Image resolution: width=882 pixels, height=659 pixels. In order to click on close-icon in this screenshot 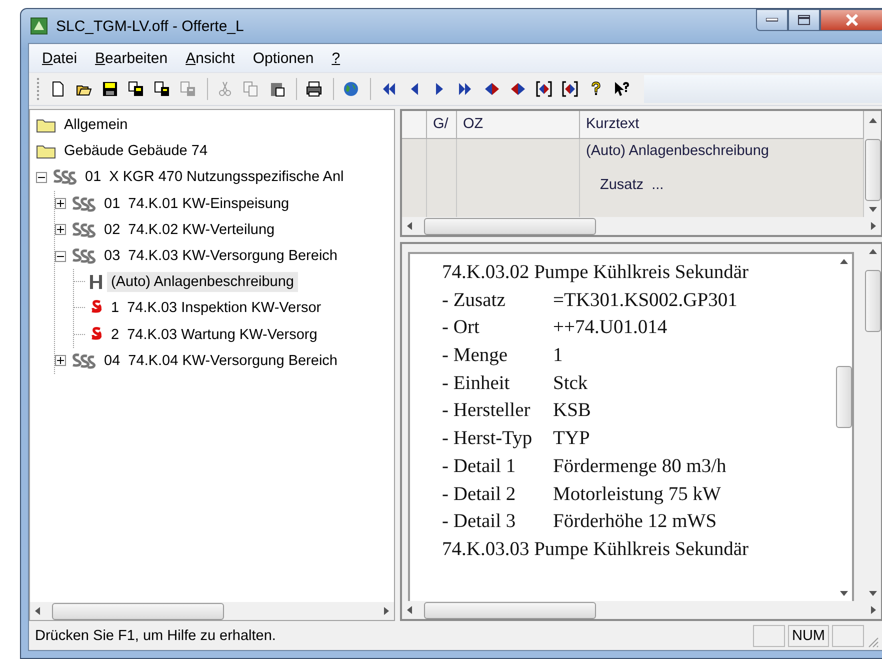, I will do `click(852, 20)`.